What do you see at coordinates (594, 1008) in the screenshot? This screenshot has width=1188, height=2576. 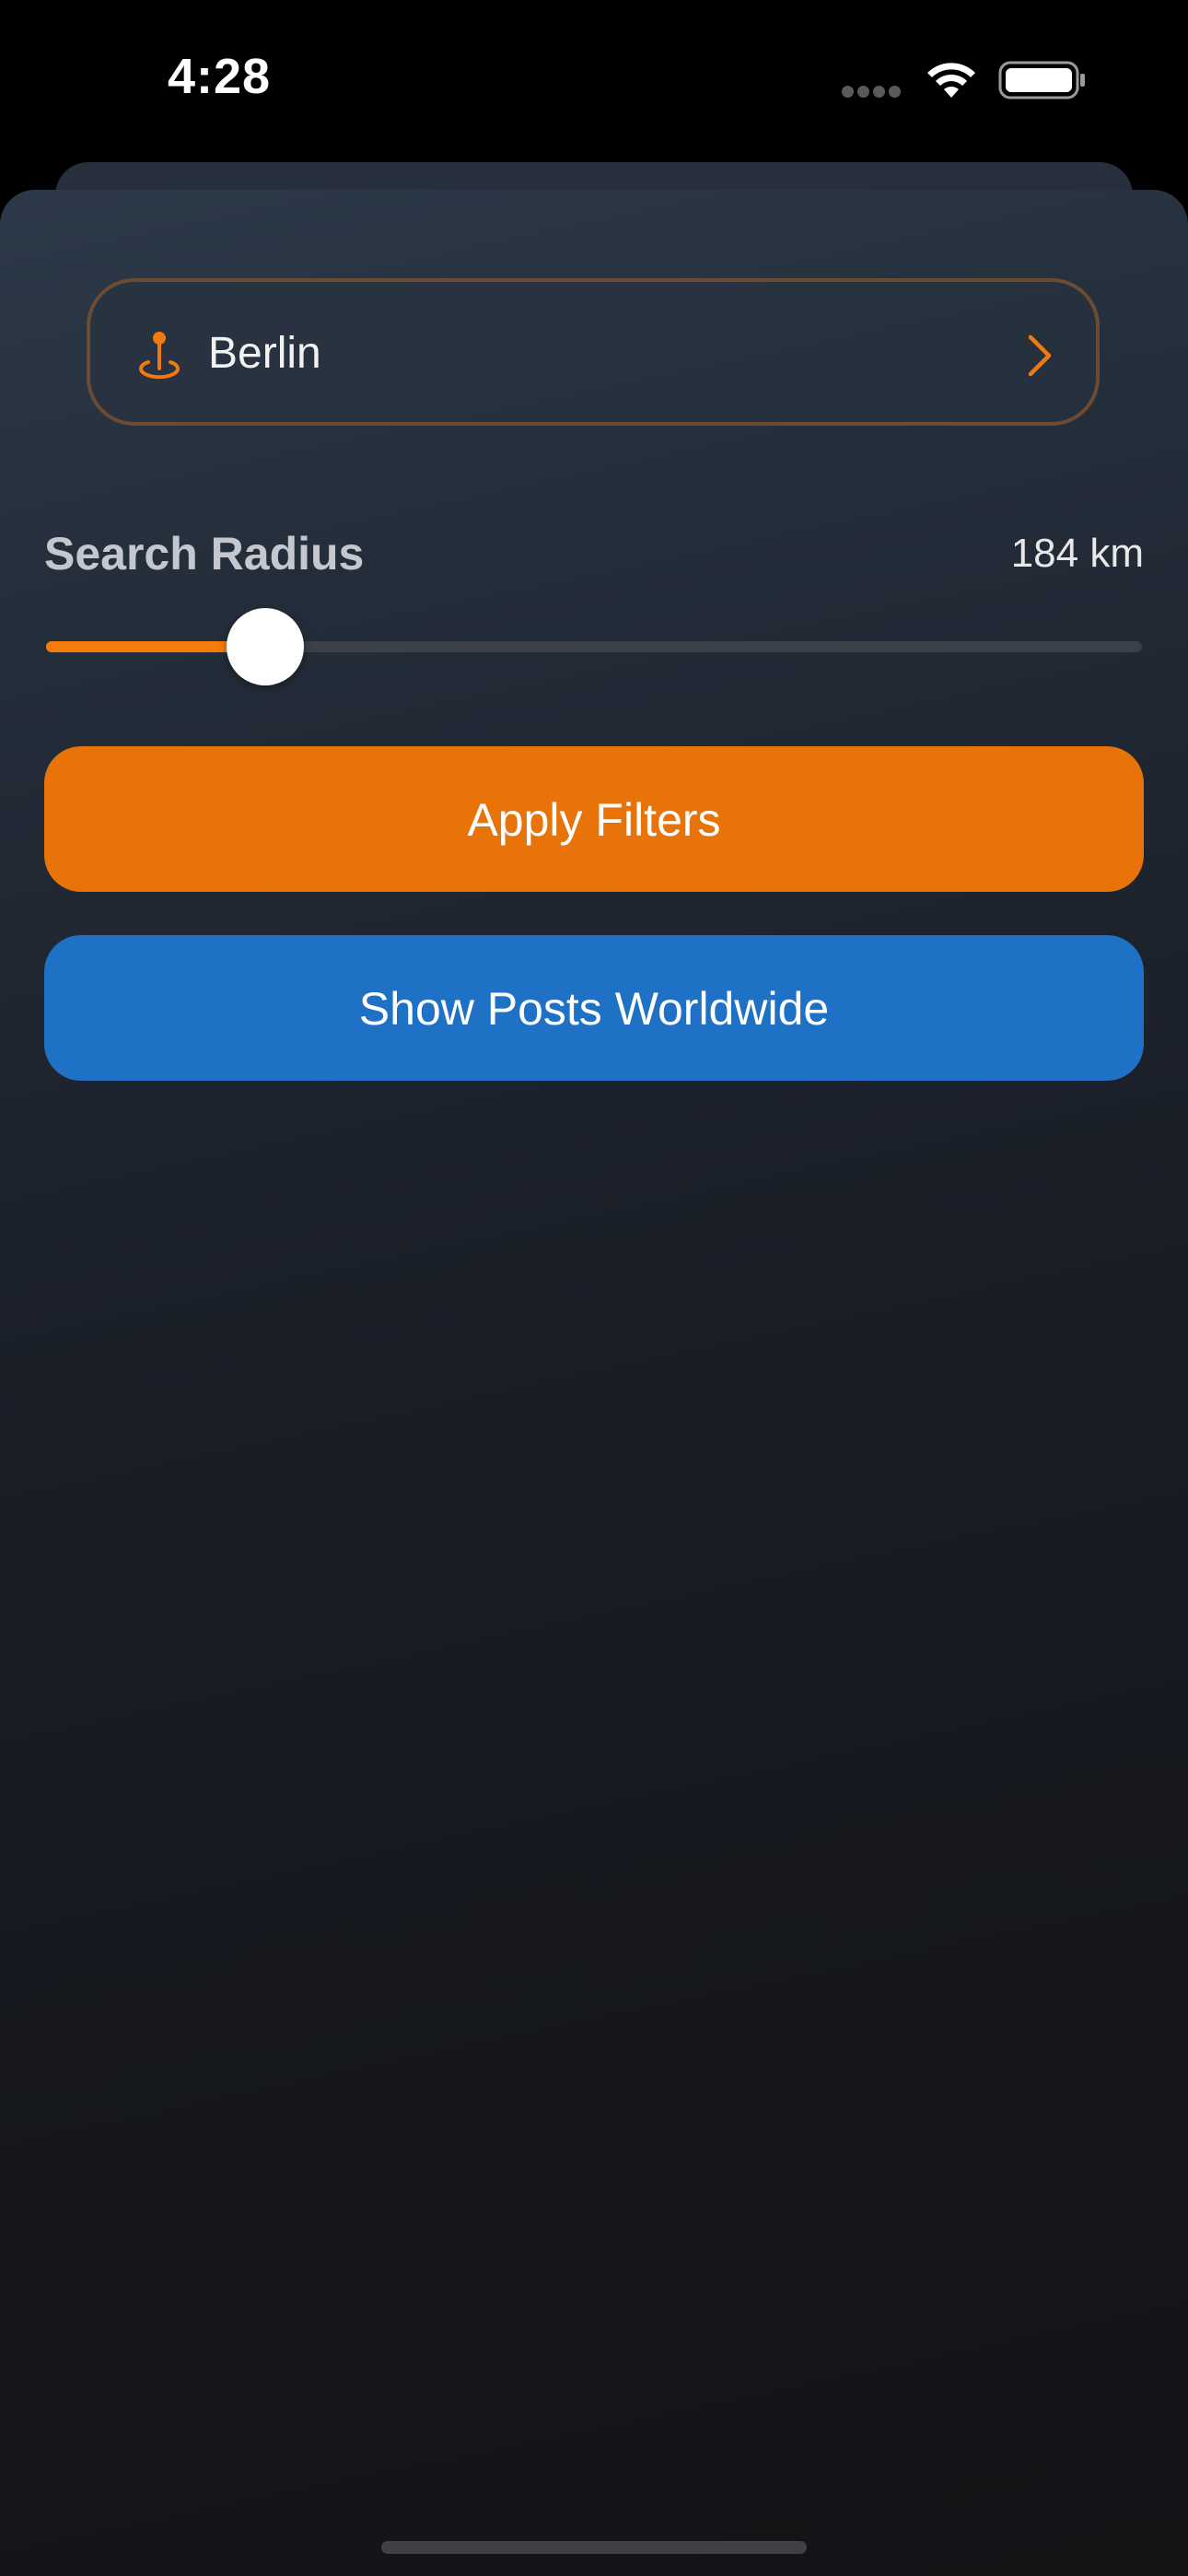 I see `show-posts-worldwide-button: Show Posts Worldwide` at bounding box center [594, 1008].